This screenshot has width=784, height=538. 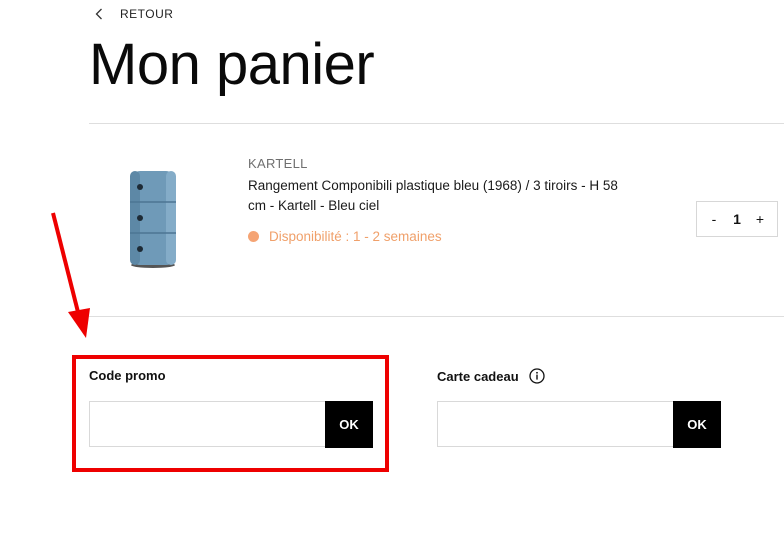 What do you see at coordinates (230, 413) in the screenshot?
I see `annotation-highlight-box` at bounding box center [230, 413].